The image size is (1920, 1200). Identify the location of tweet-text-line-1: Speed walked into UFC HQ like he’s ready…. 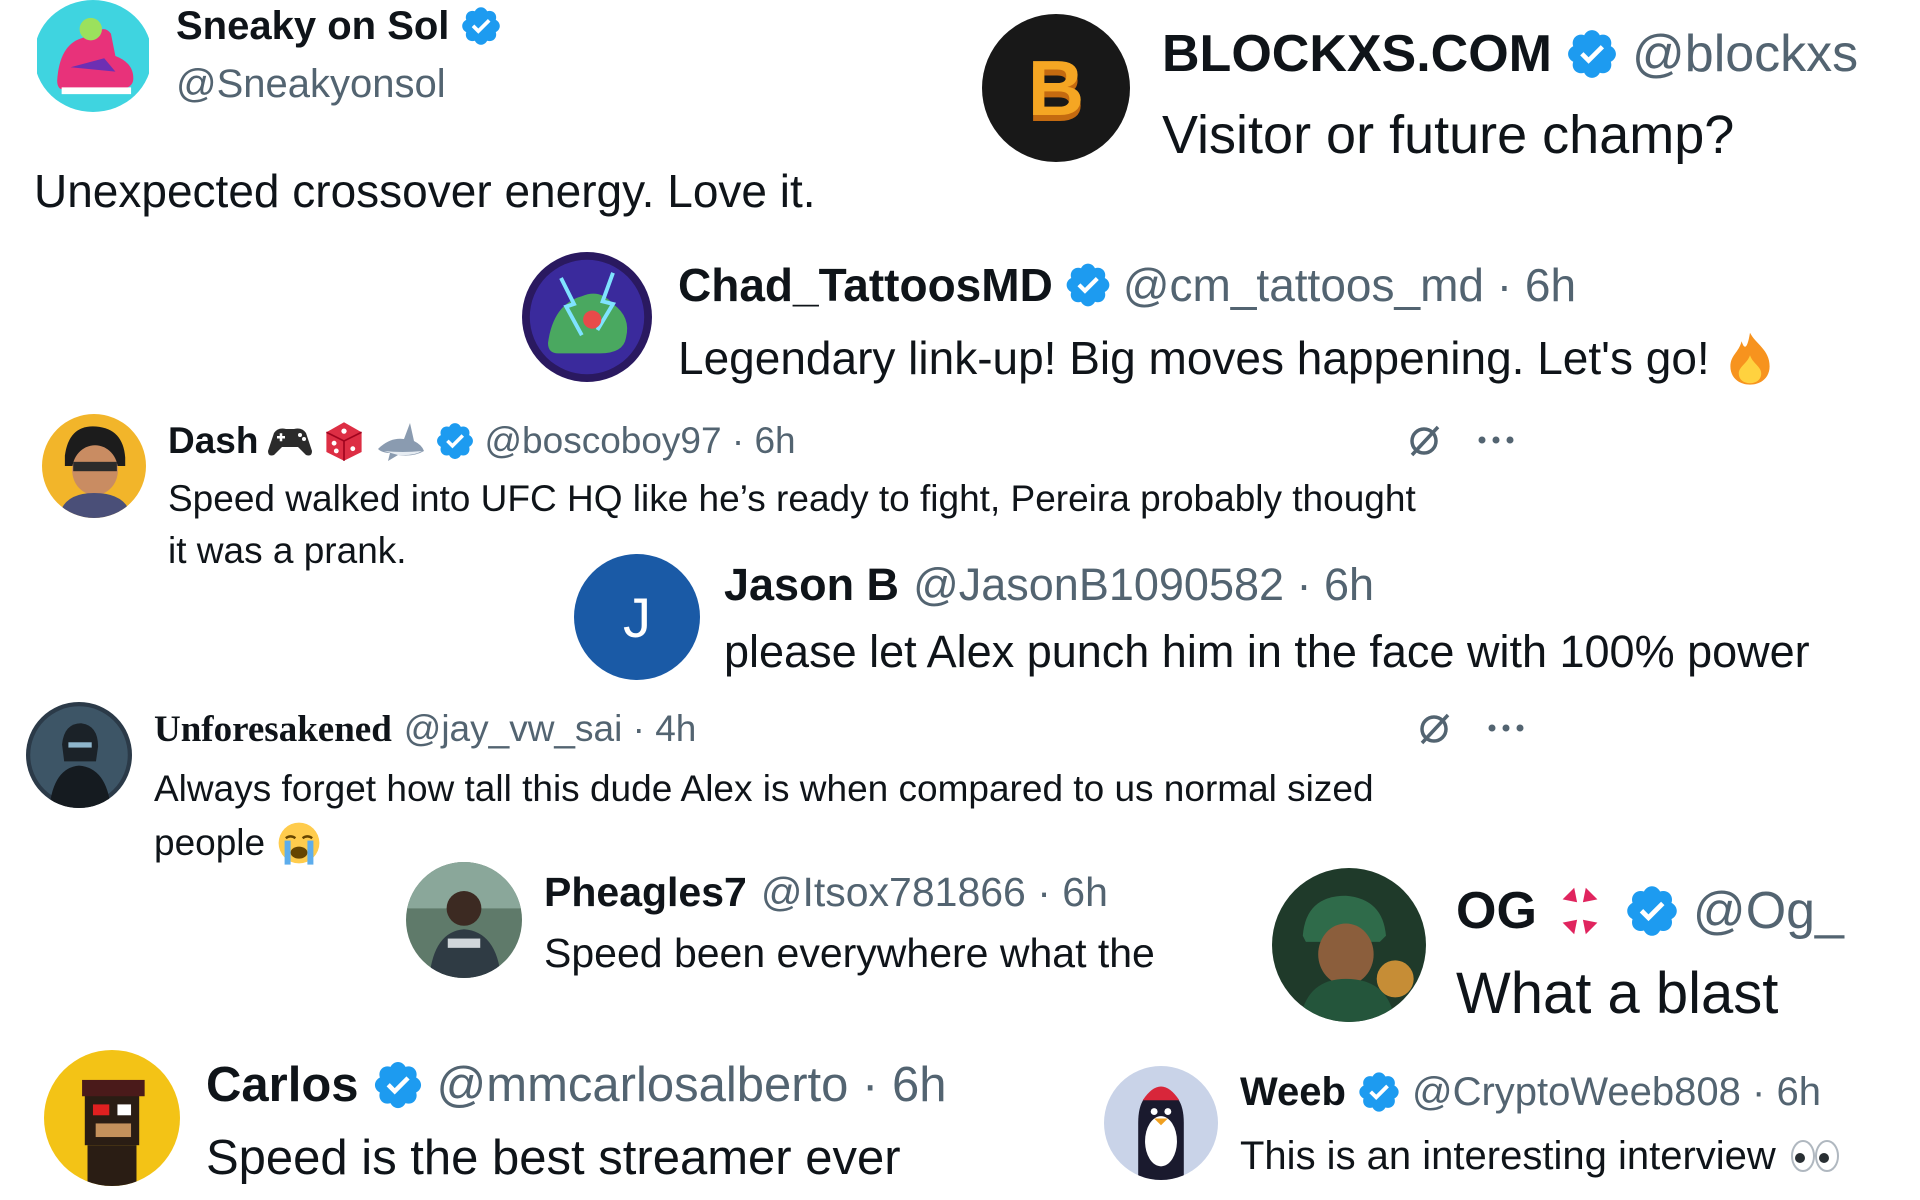
(792, 498).